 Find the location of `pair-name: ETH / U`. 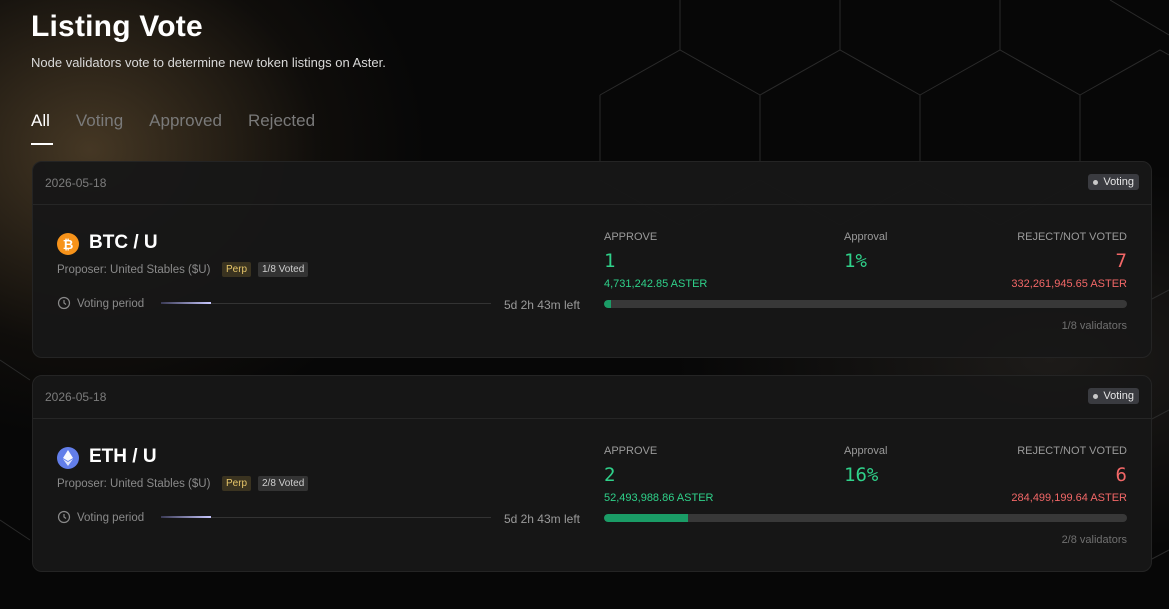

pair-name: ETH / U is located at coordinates (123, 457).